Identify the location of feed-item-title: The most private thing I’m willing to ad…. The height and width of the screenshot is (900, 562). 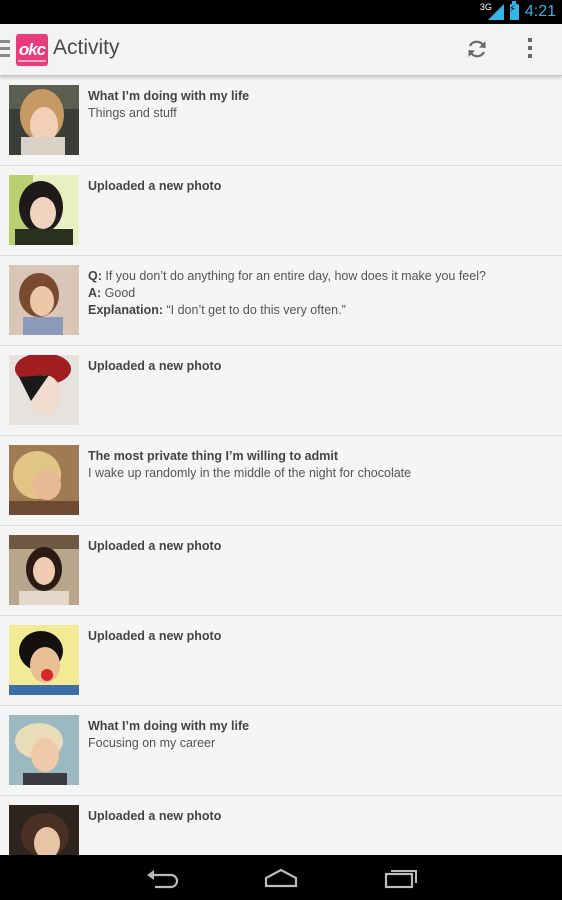
(213, 456).